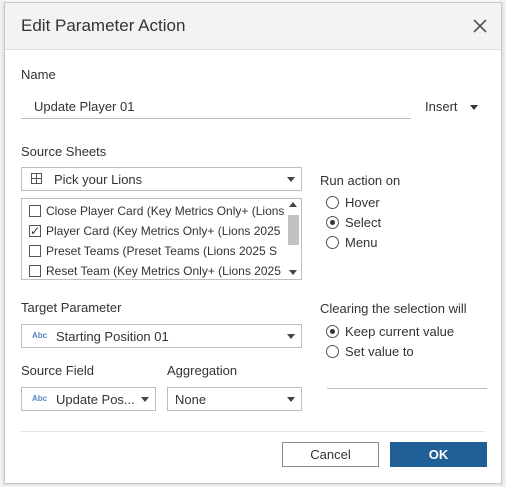 The image size is (506, 487). I want to click on target-parameter-value: Starting Position 01, so click(112, 336).